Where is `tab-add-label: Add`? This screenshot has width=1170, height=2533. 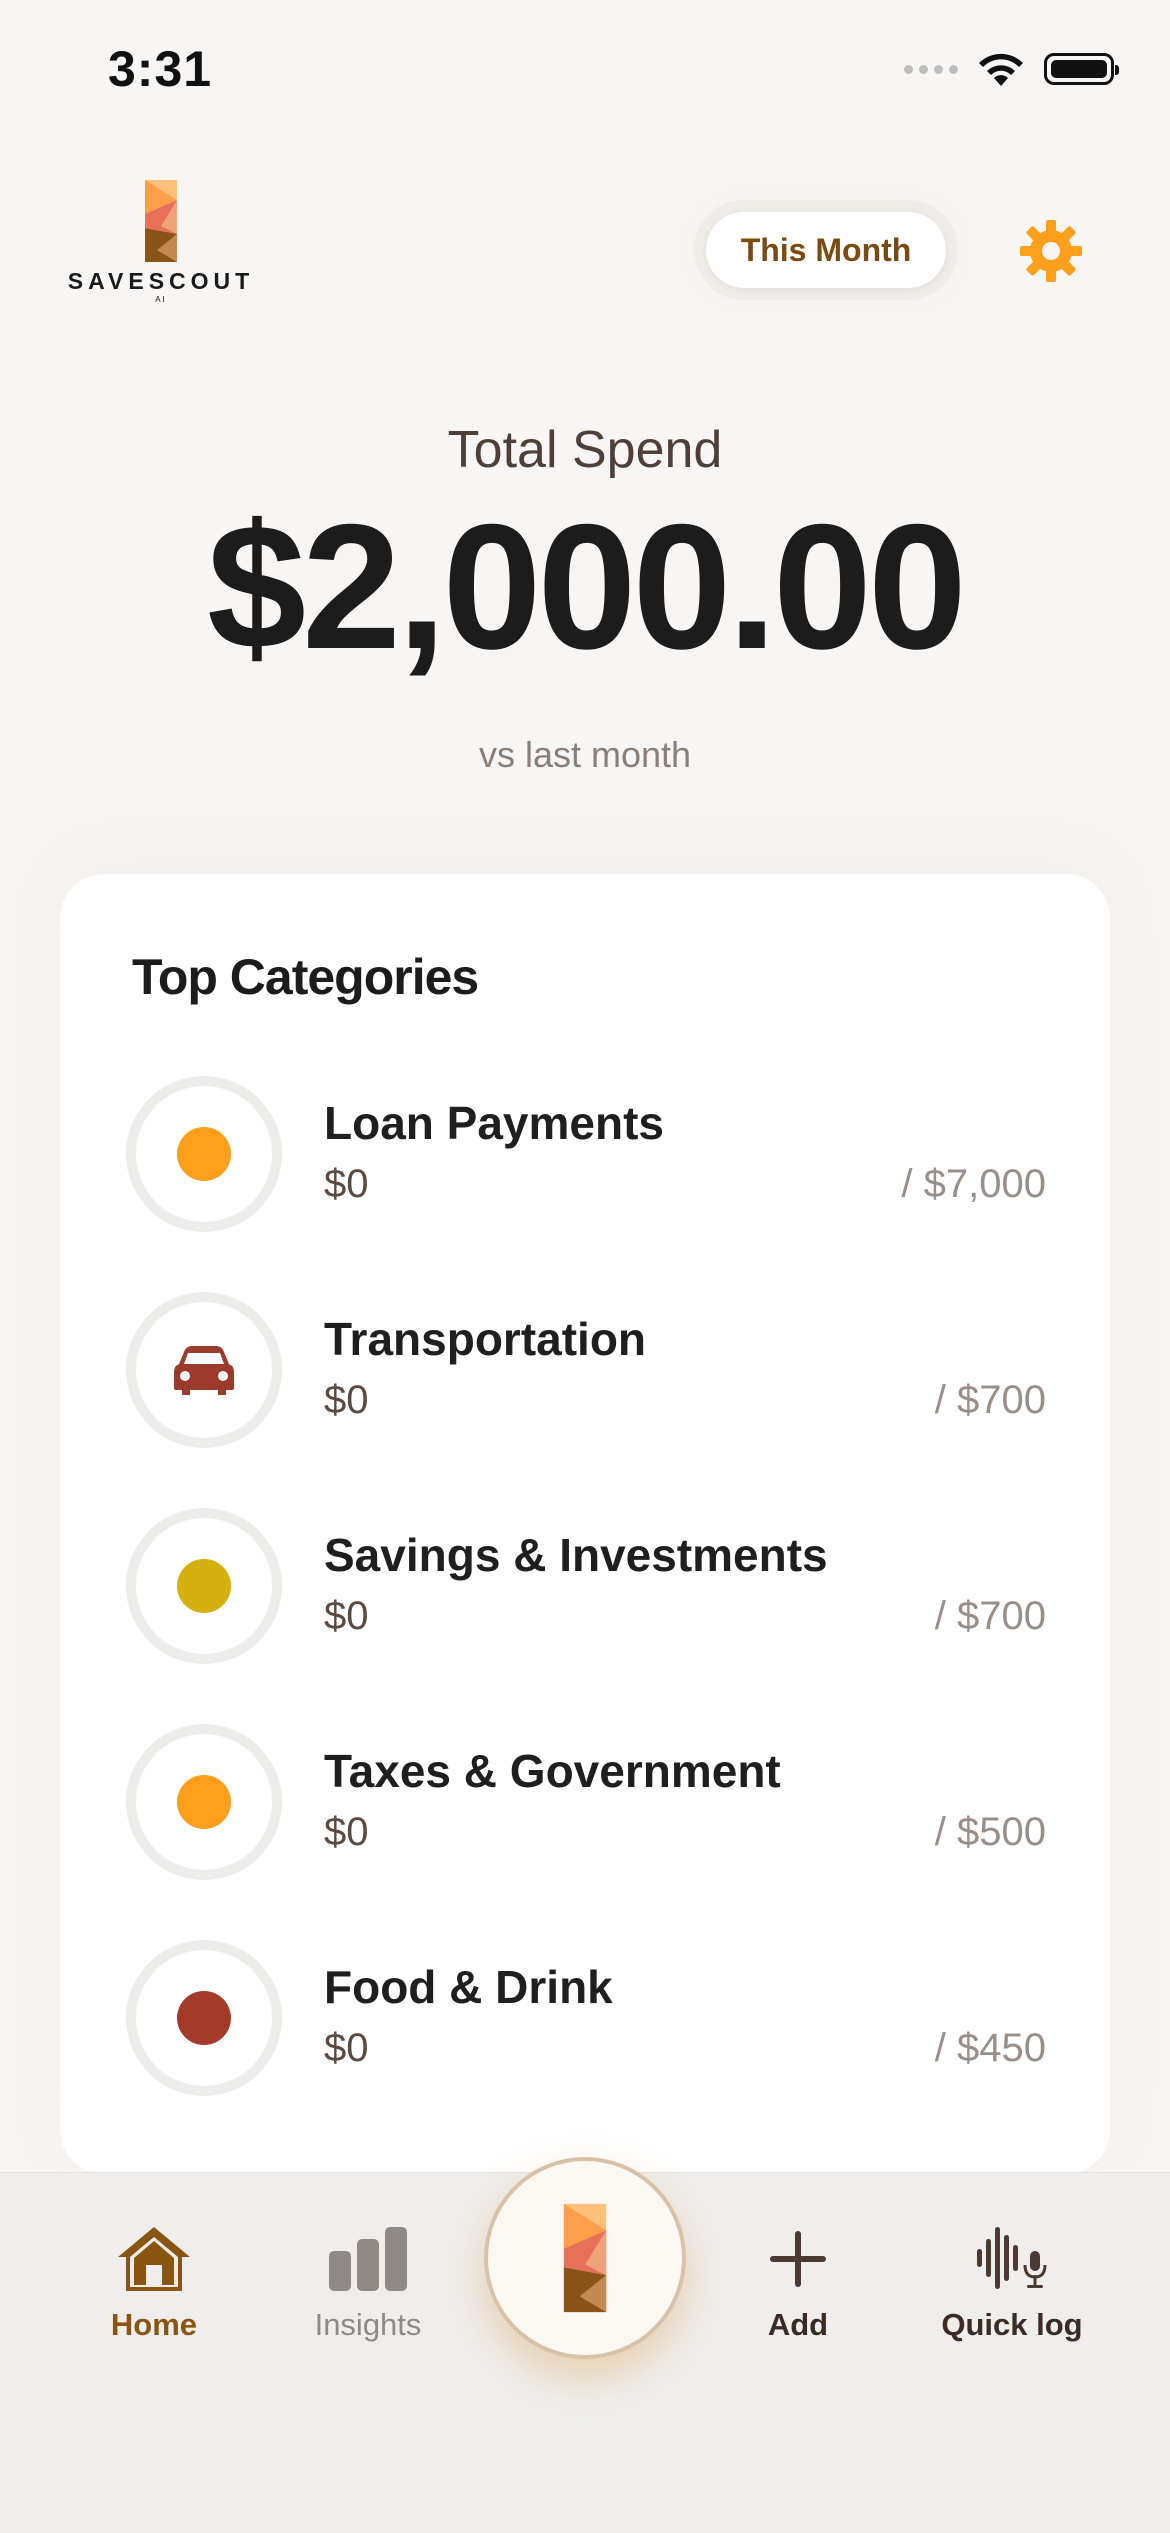 tab-add-label: Add is located at coordinates (798, 2324).